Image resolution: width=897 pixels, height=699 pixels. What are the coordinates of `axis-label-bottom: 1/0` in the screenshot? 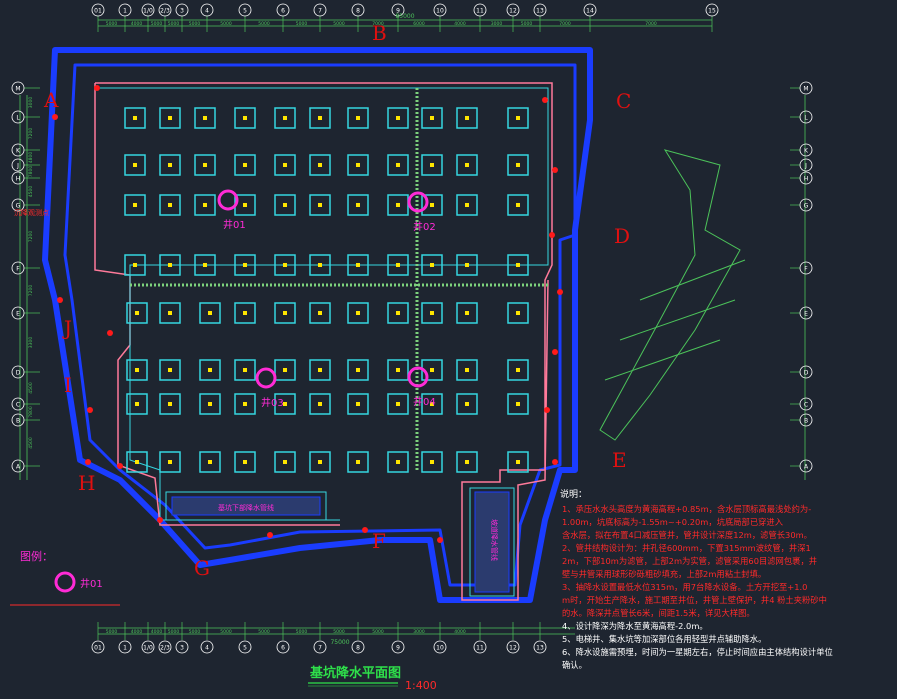 It's located at (148, 648).